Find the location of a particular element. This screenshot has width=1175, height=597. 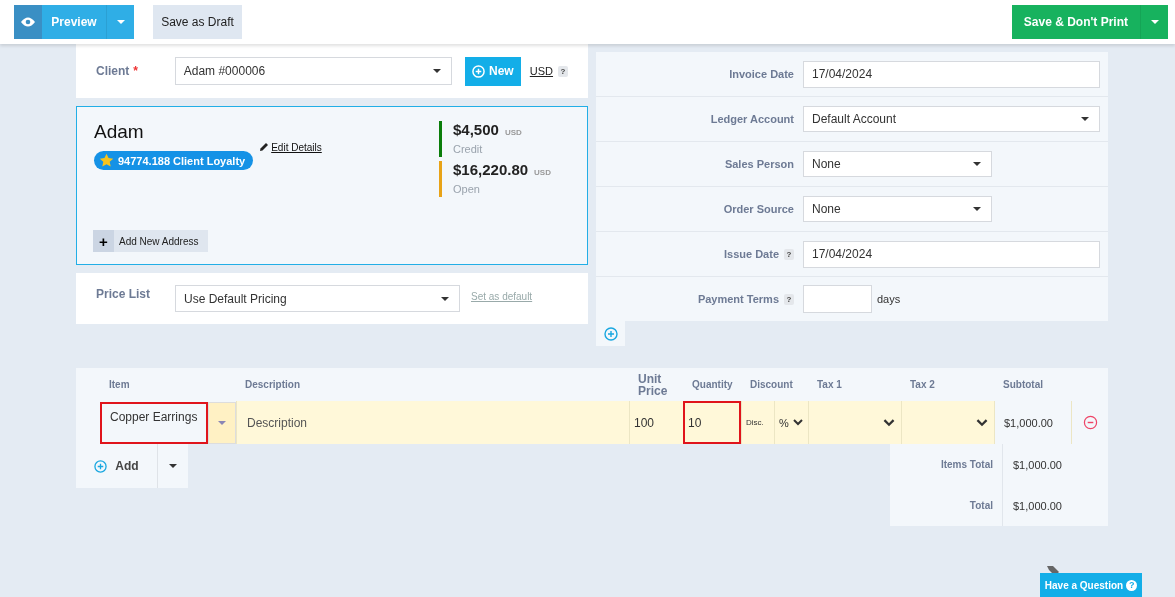

edit-details-link: Edit Details is located at coordinates (290, 147).